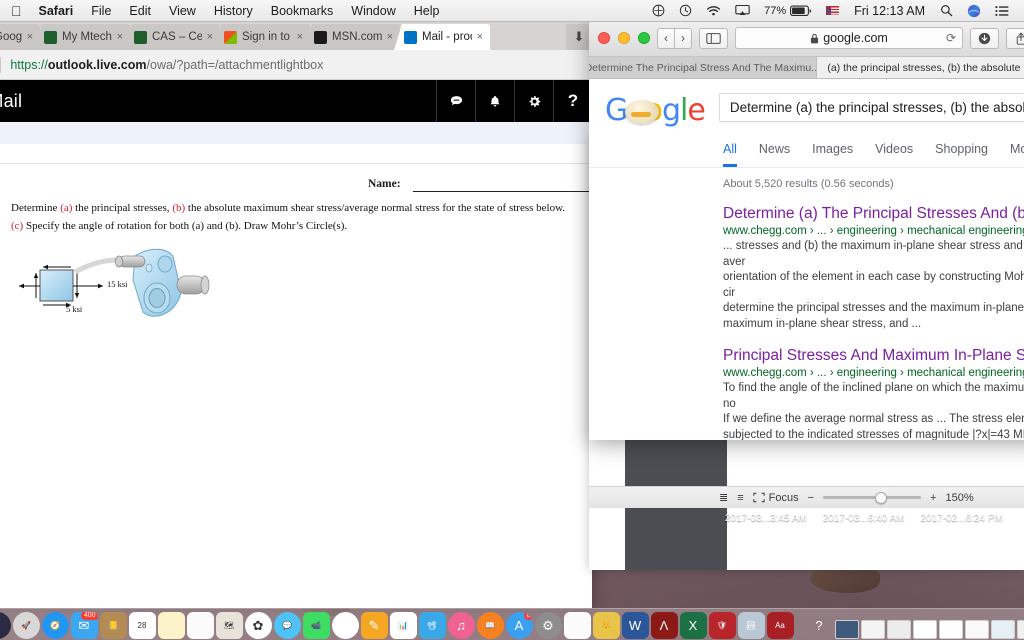 The width and height of the screenshot is (1024, 640). Describe the element at coordinates (811, 498) in the screenshot. I see `zoom-out-button: −` at that location.